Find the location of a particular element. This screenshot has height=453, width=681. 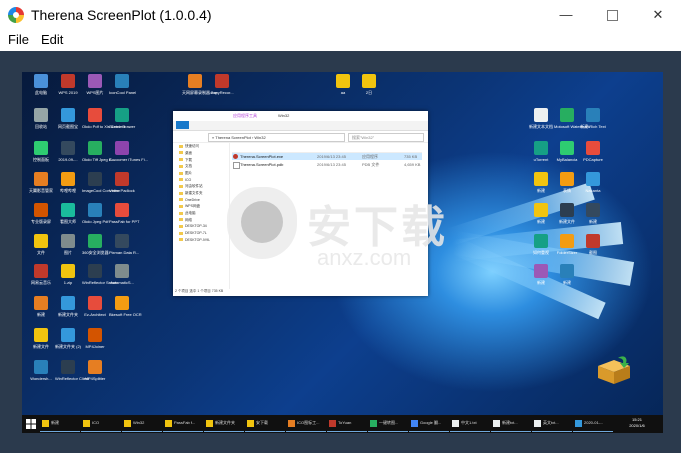

explorer-search-box: 搜索"Win32" is located at coordinates (386, 137).